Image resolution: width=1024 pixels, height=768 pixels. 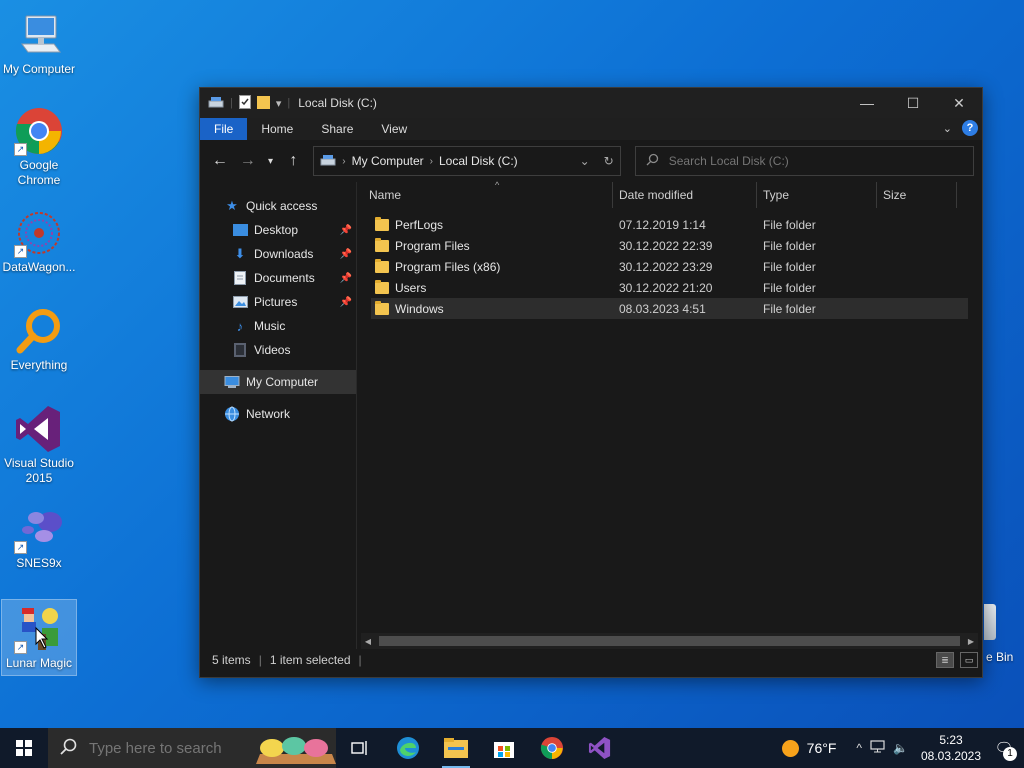 I want to click on tab-home: Home, so click(x=277, y=129).